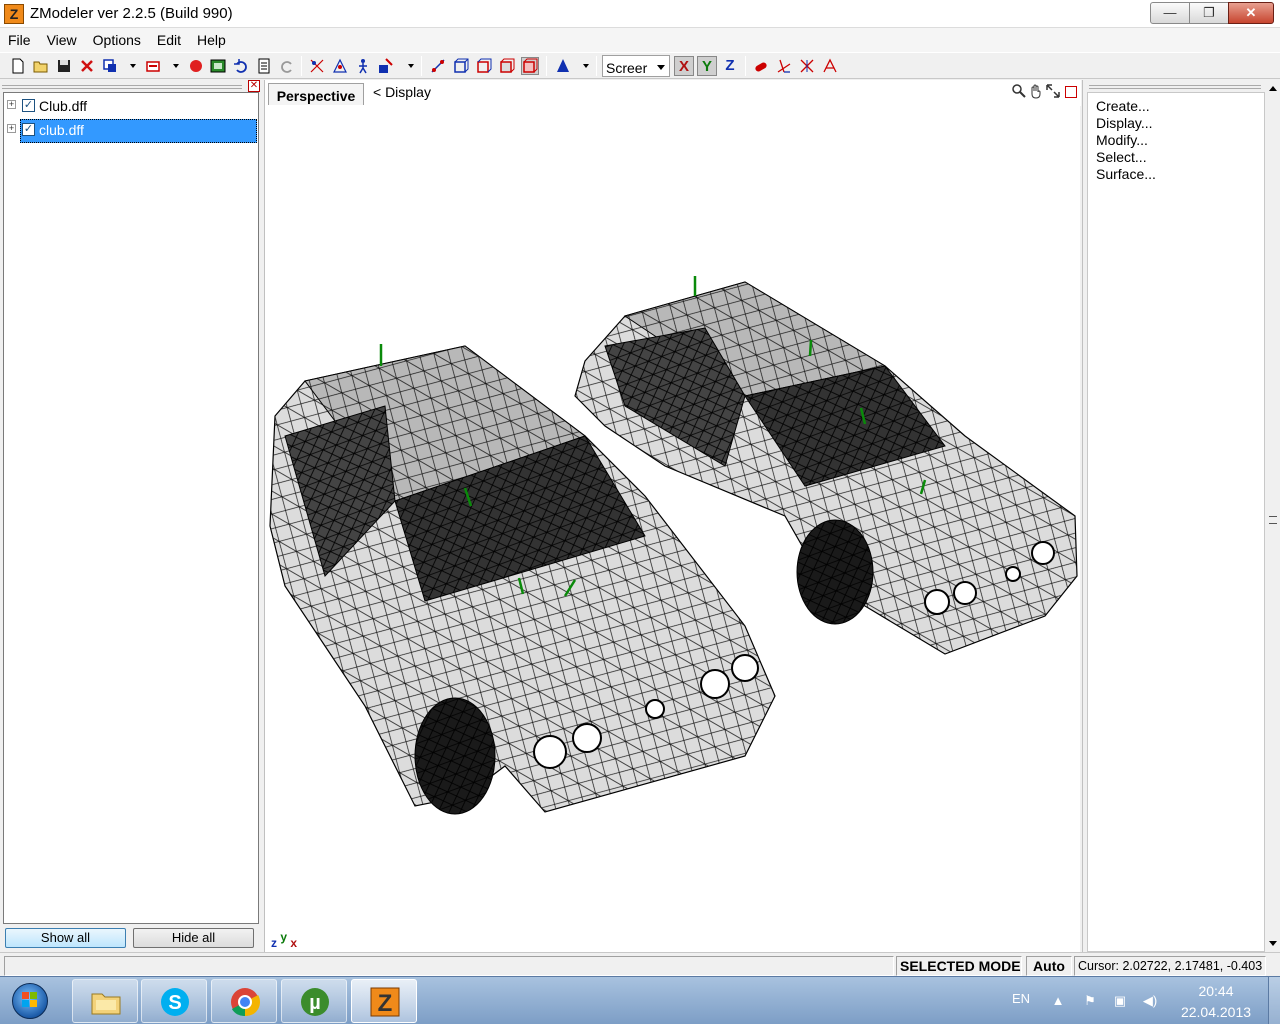  Describe the element at coordinates (110, 66) in the screenshot. I see `copy-icon` at that location.